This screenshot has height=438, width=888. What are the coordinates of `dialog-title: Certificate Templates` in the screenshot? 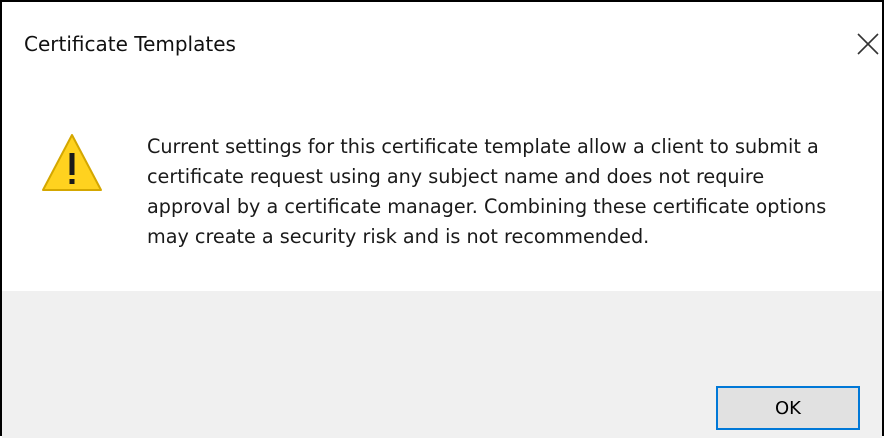 It's located at (130, 44).